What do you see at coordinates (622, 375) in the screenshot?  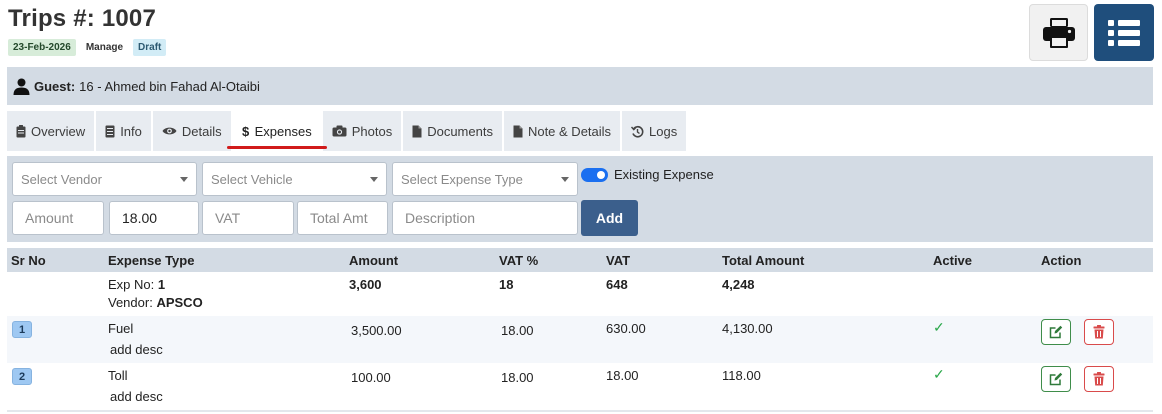 I see `vat-cell: 18.00` at bounding box center [622, 375].